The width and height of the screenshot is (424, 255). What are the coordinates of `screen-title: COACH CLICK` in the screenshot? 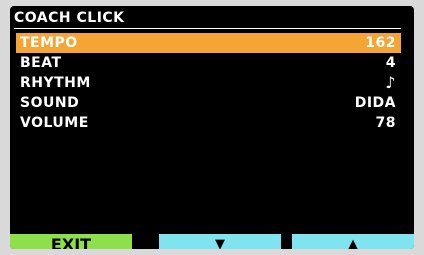 It's located at (69, 18).